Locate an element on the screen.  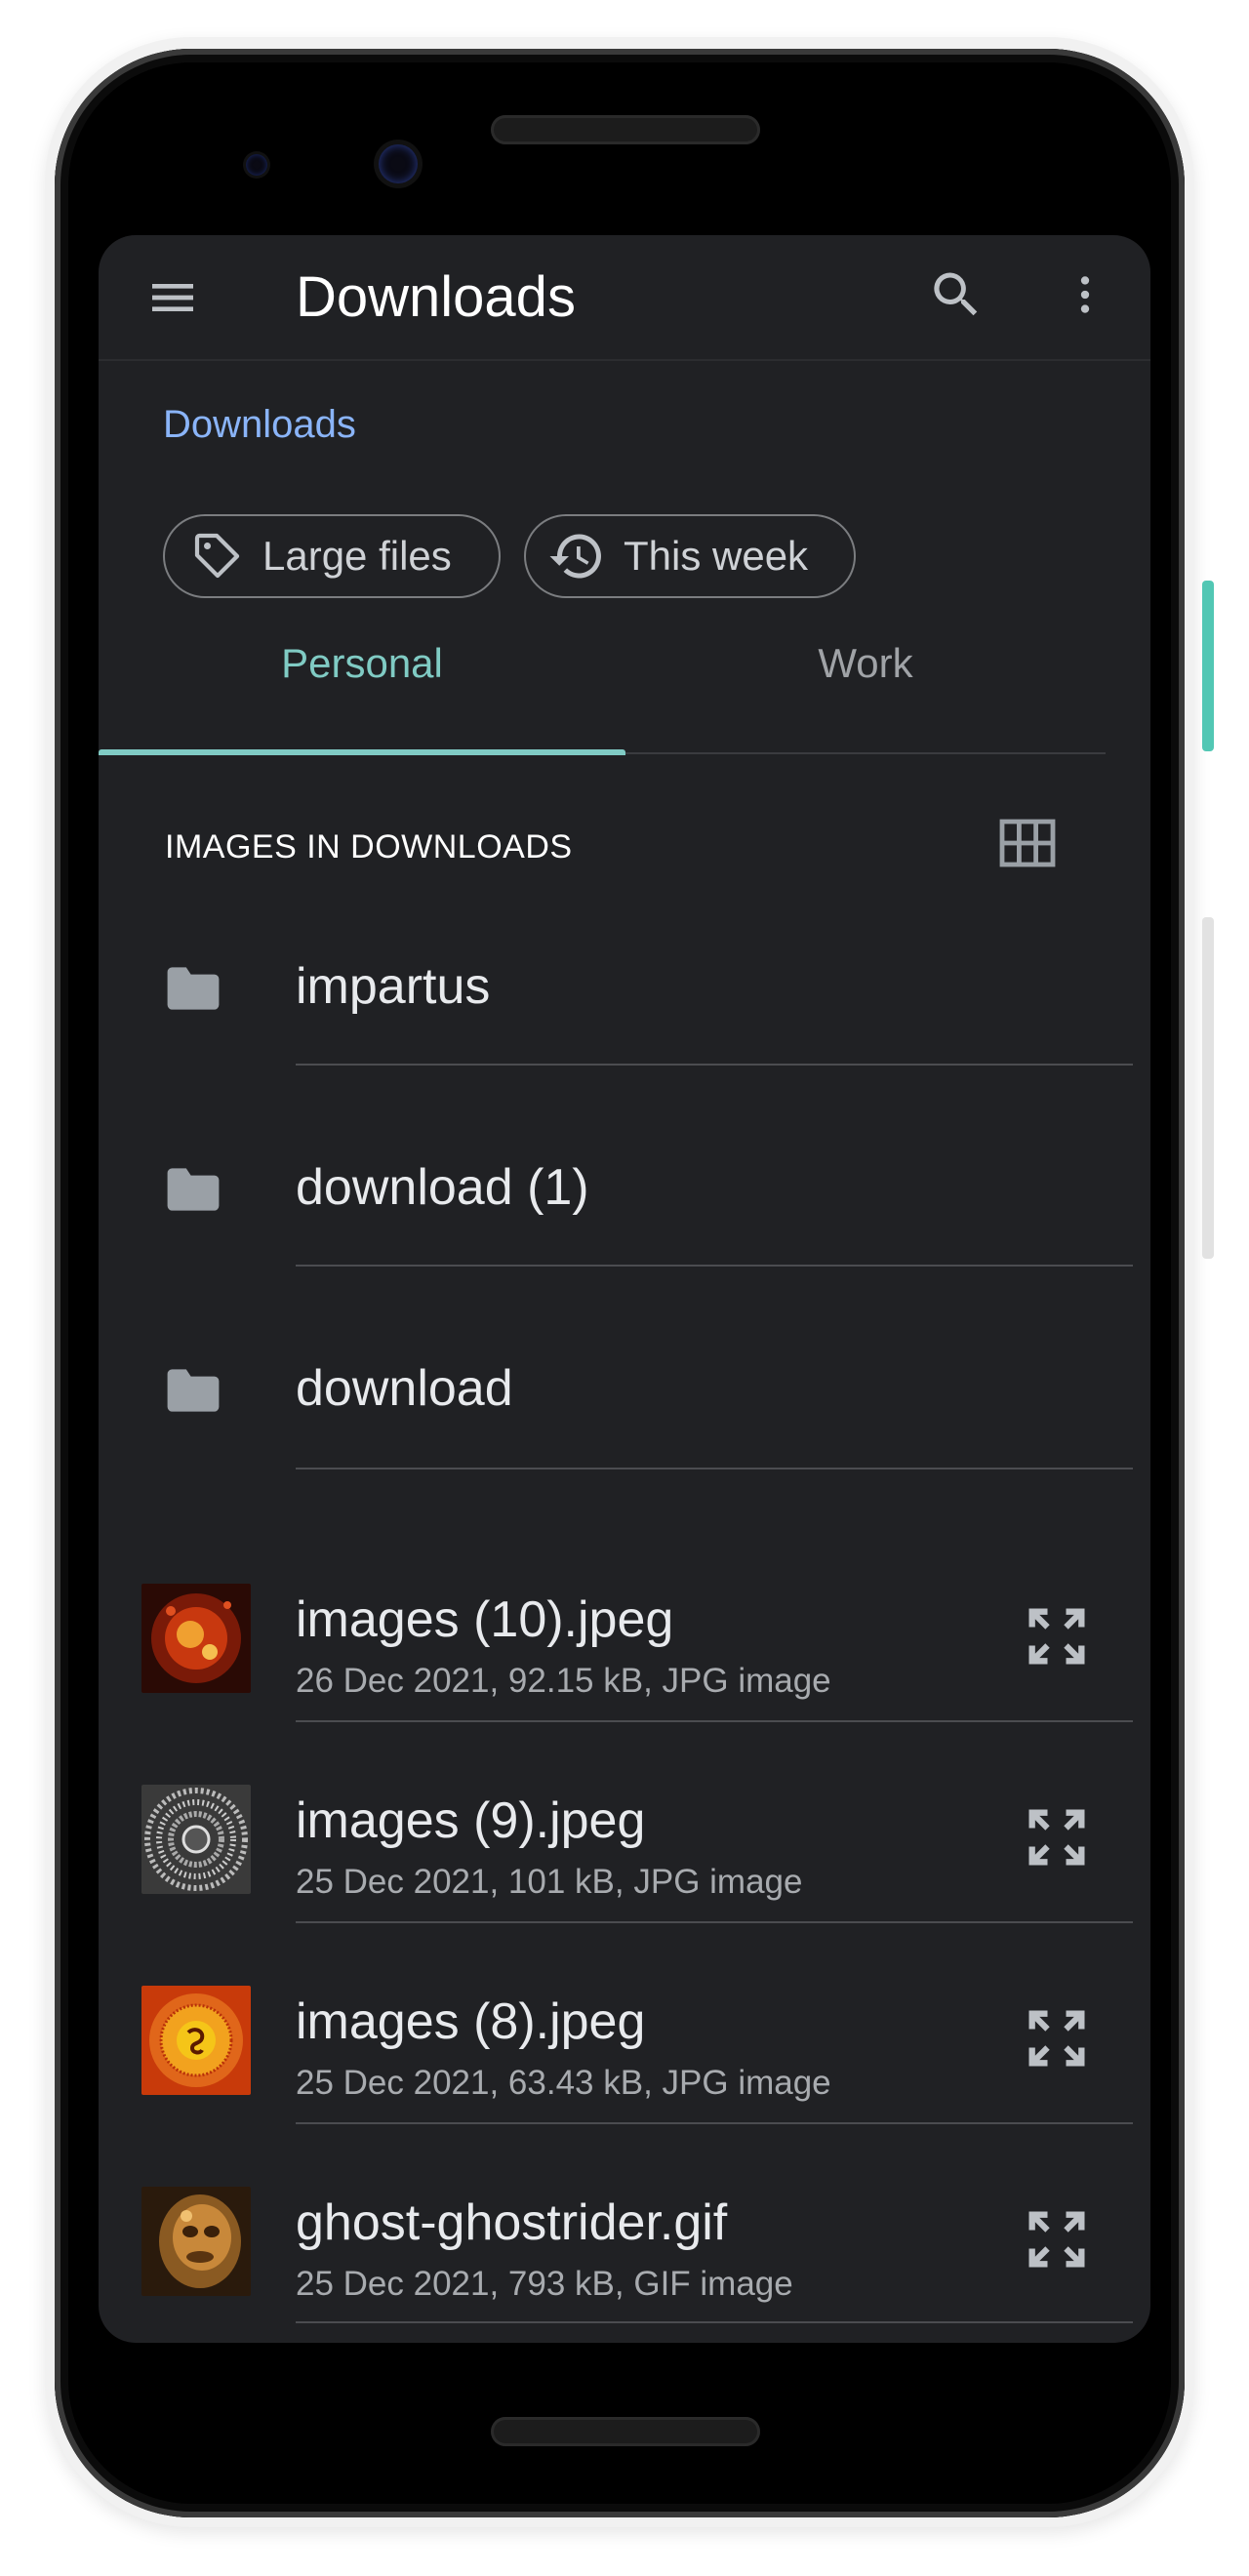
grid-view-icon is located at coordinates (1027, 843).